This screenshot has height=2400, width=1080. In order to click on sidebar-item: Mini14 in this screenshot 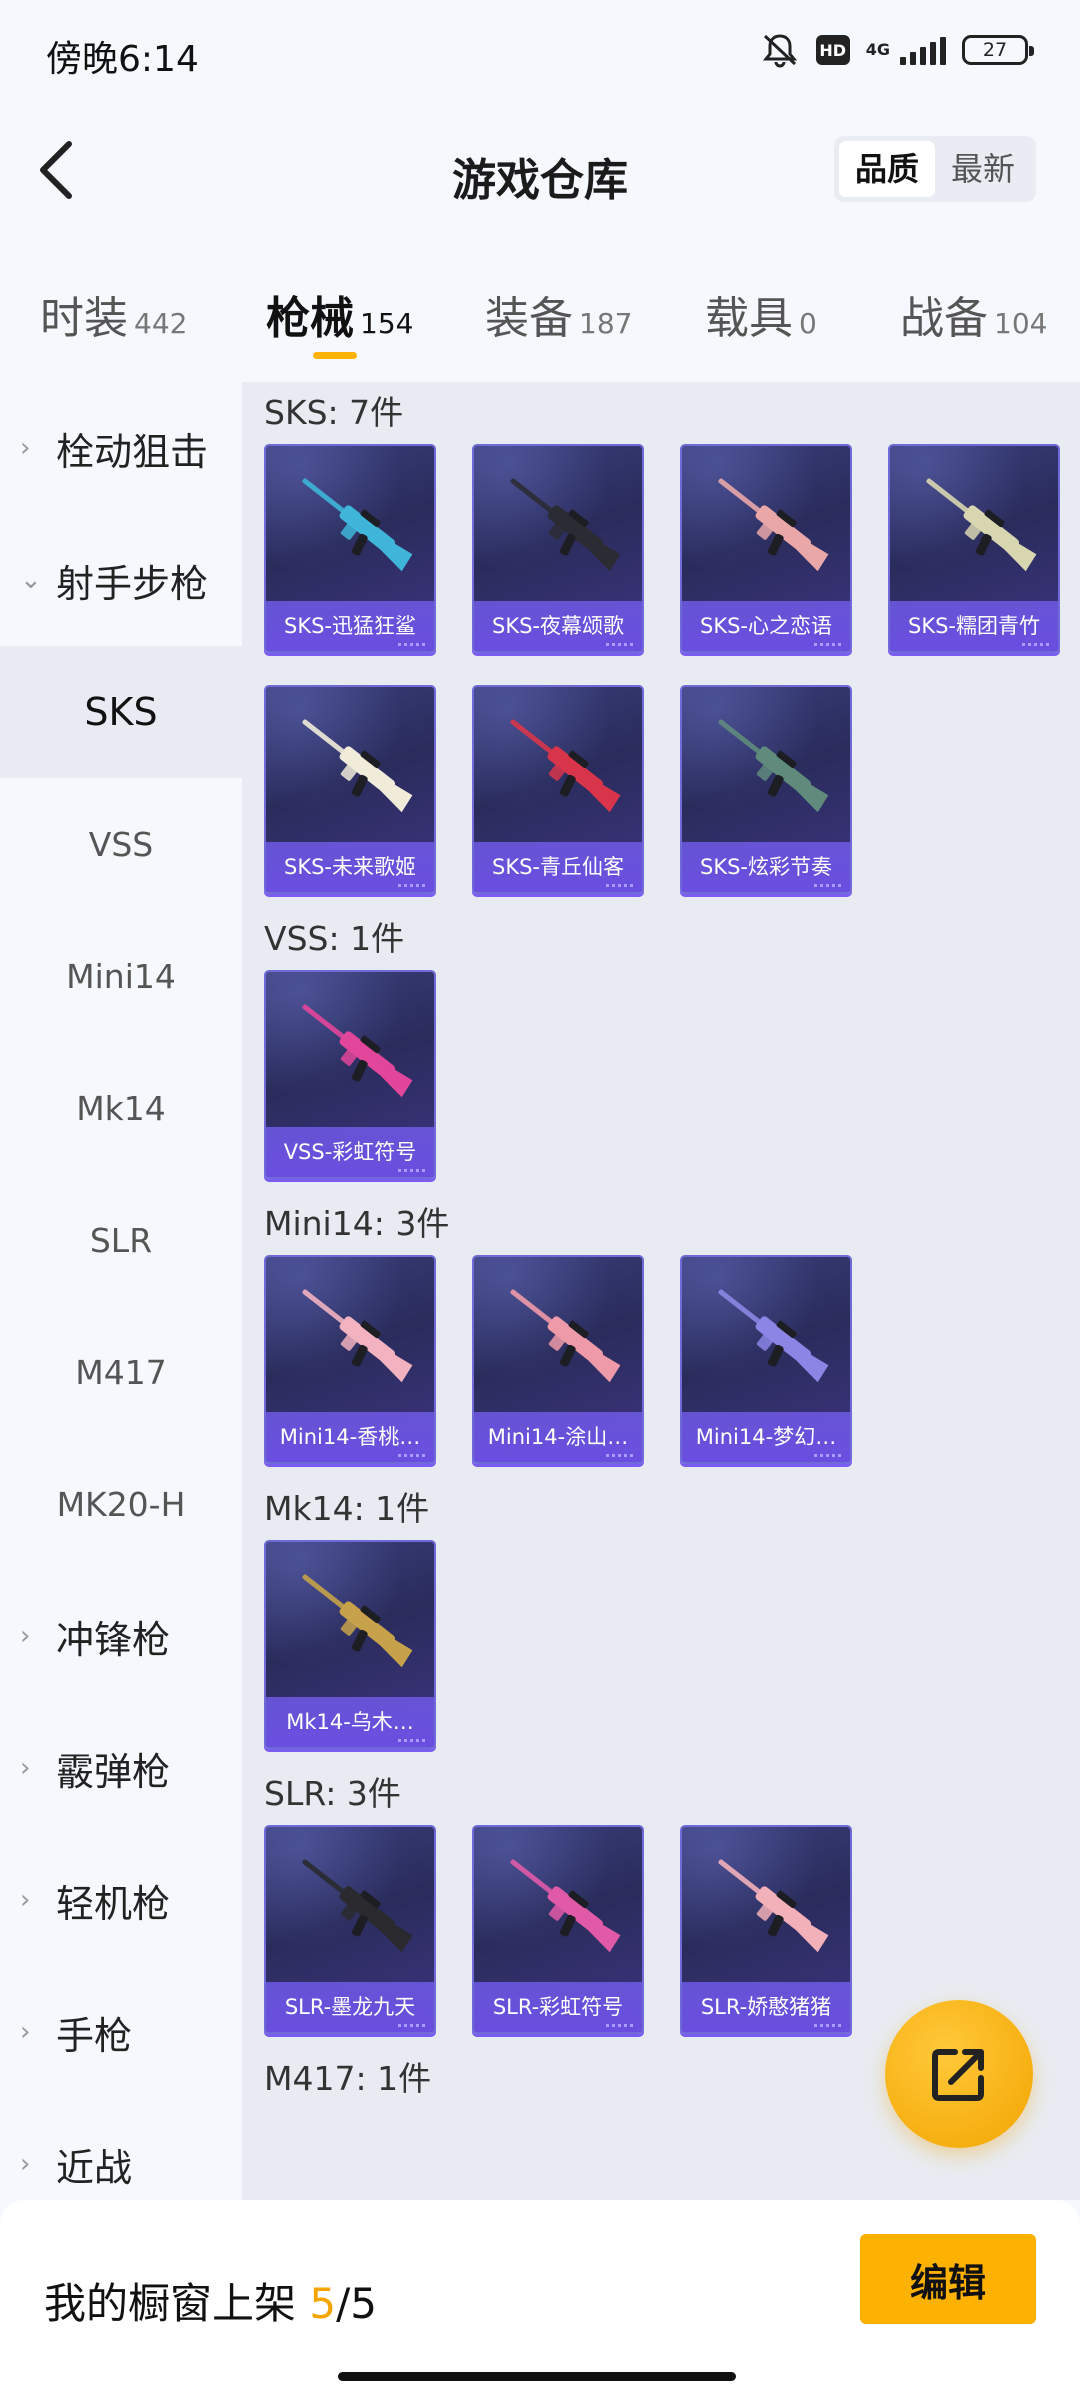, I will do `click(121, 976)`.